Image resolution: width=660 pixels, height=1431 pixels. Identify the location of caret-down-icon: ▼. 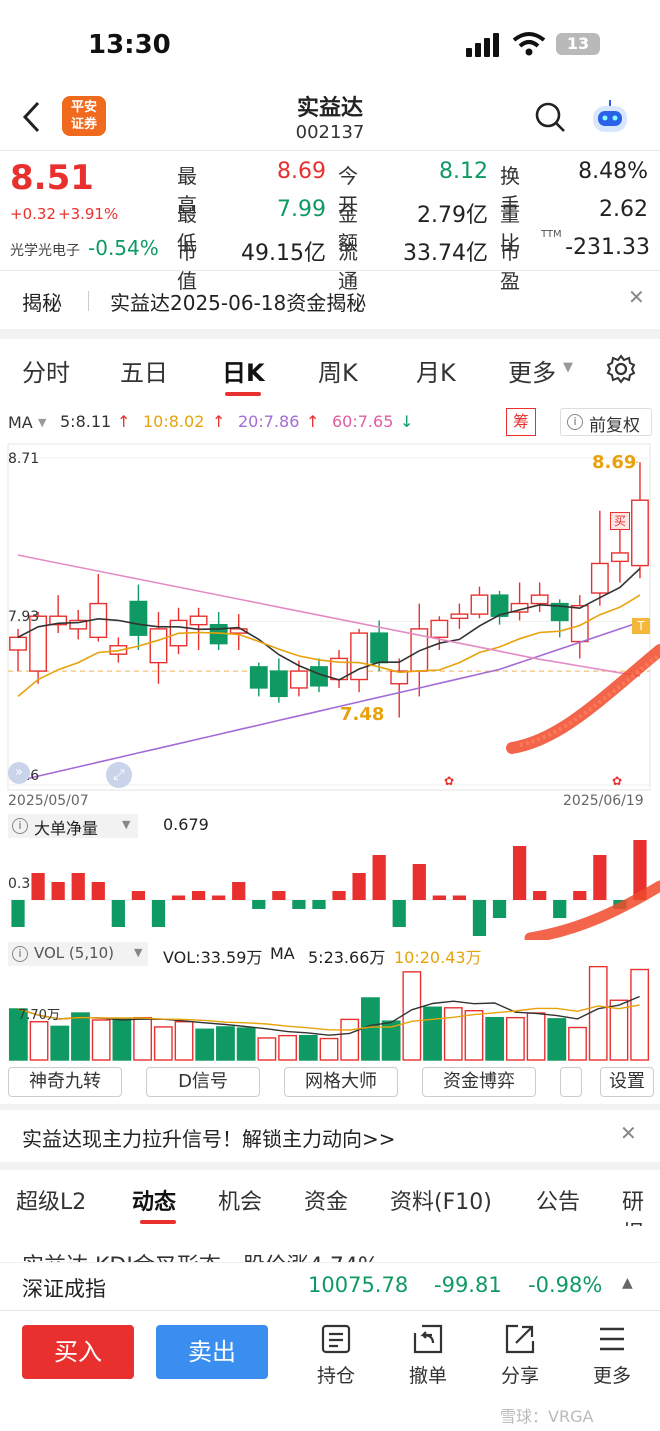
(42, 422).